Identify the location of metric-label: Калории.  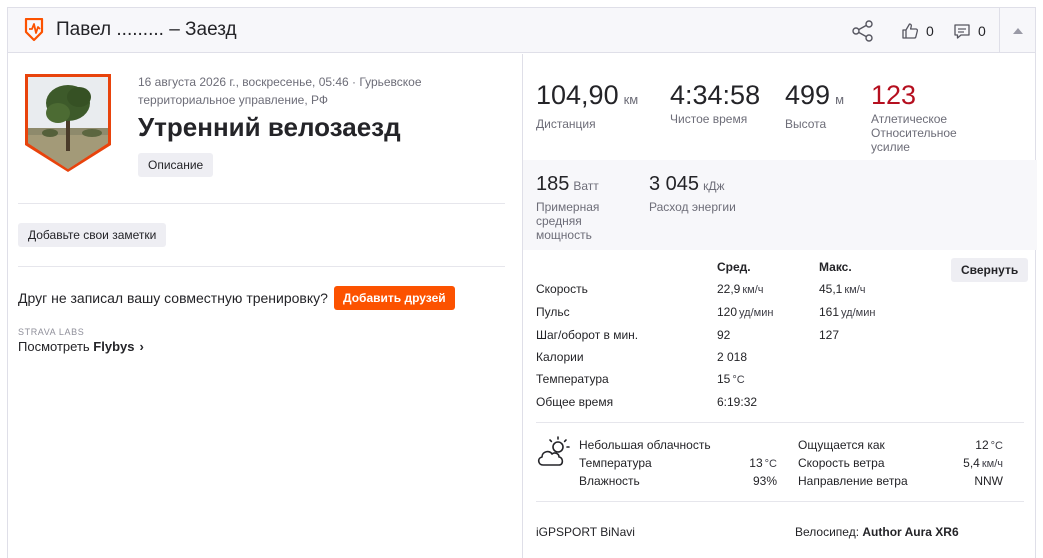
(560, 357).